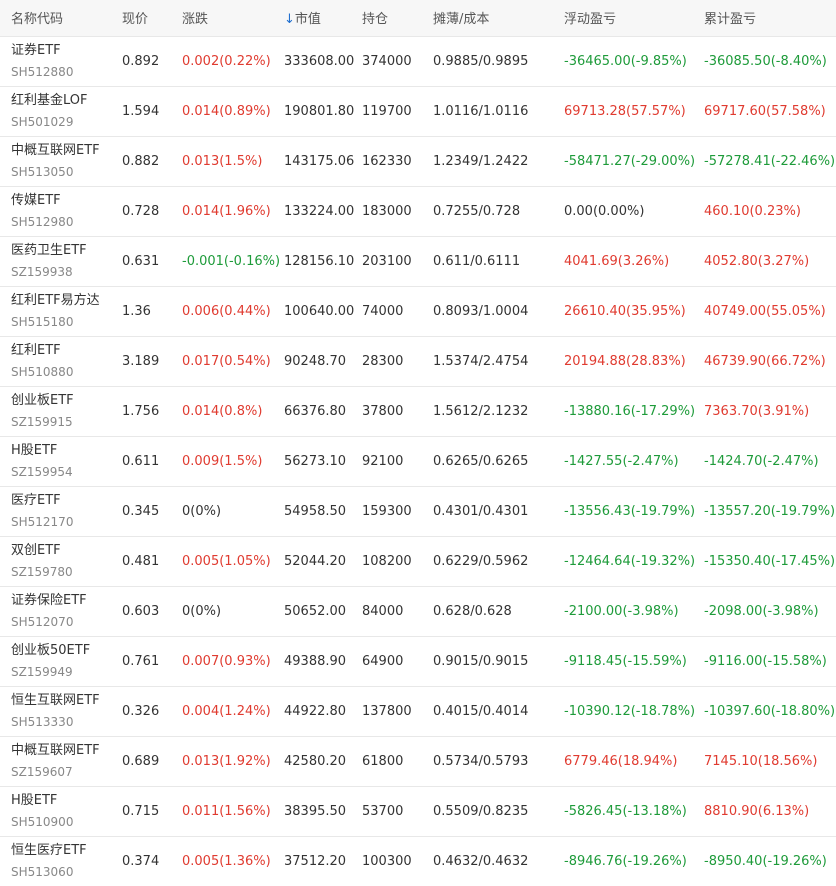 This screenshot has width=836, height=886. Describe the element at coordinates (61, 111) in the screenshot. I see `name-cell: 红利基金LOF SH501029` at that location.